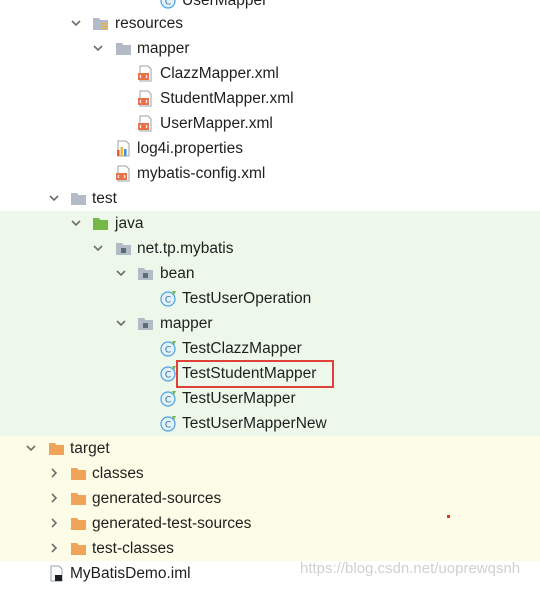 The width and height of the screenshot is (540, 589). What do you see at coordinates (172, 523) in the screenshot?
I see `tree-label: generated-test-sources` at bounding box center [172, 523].